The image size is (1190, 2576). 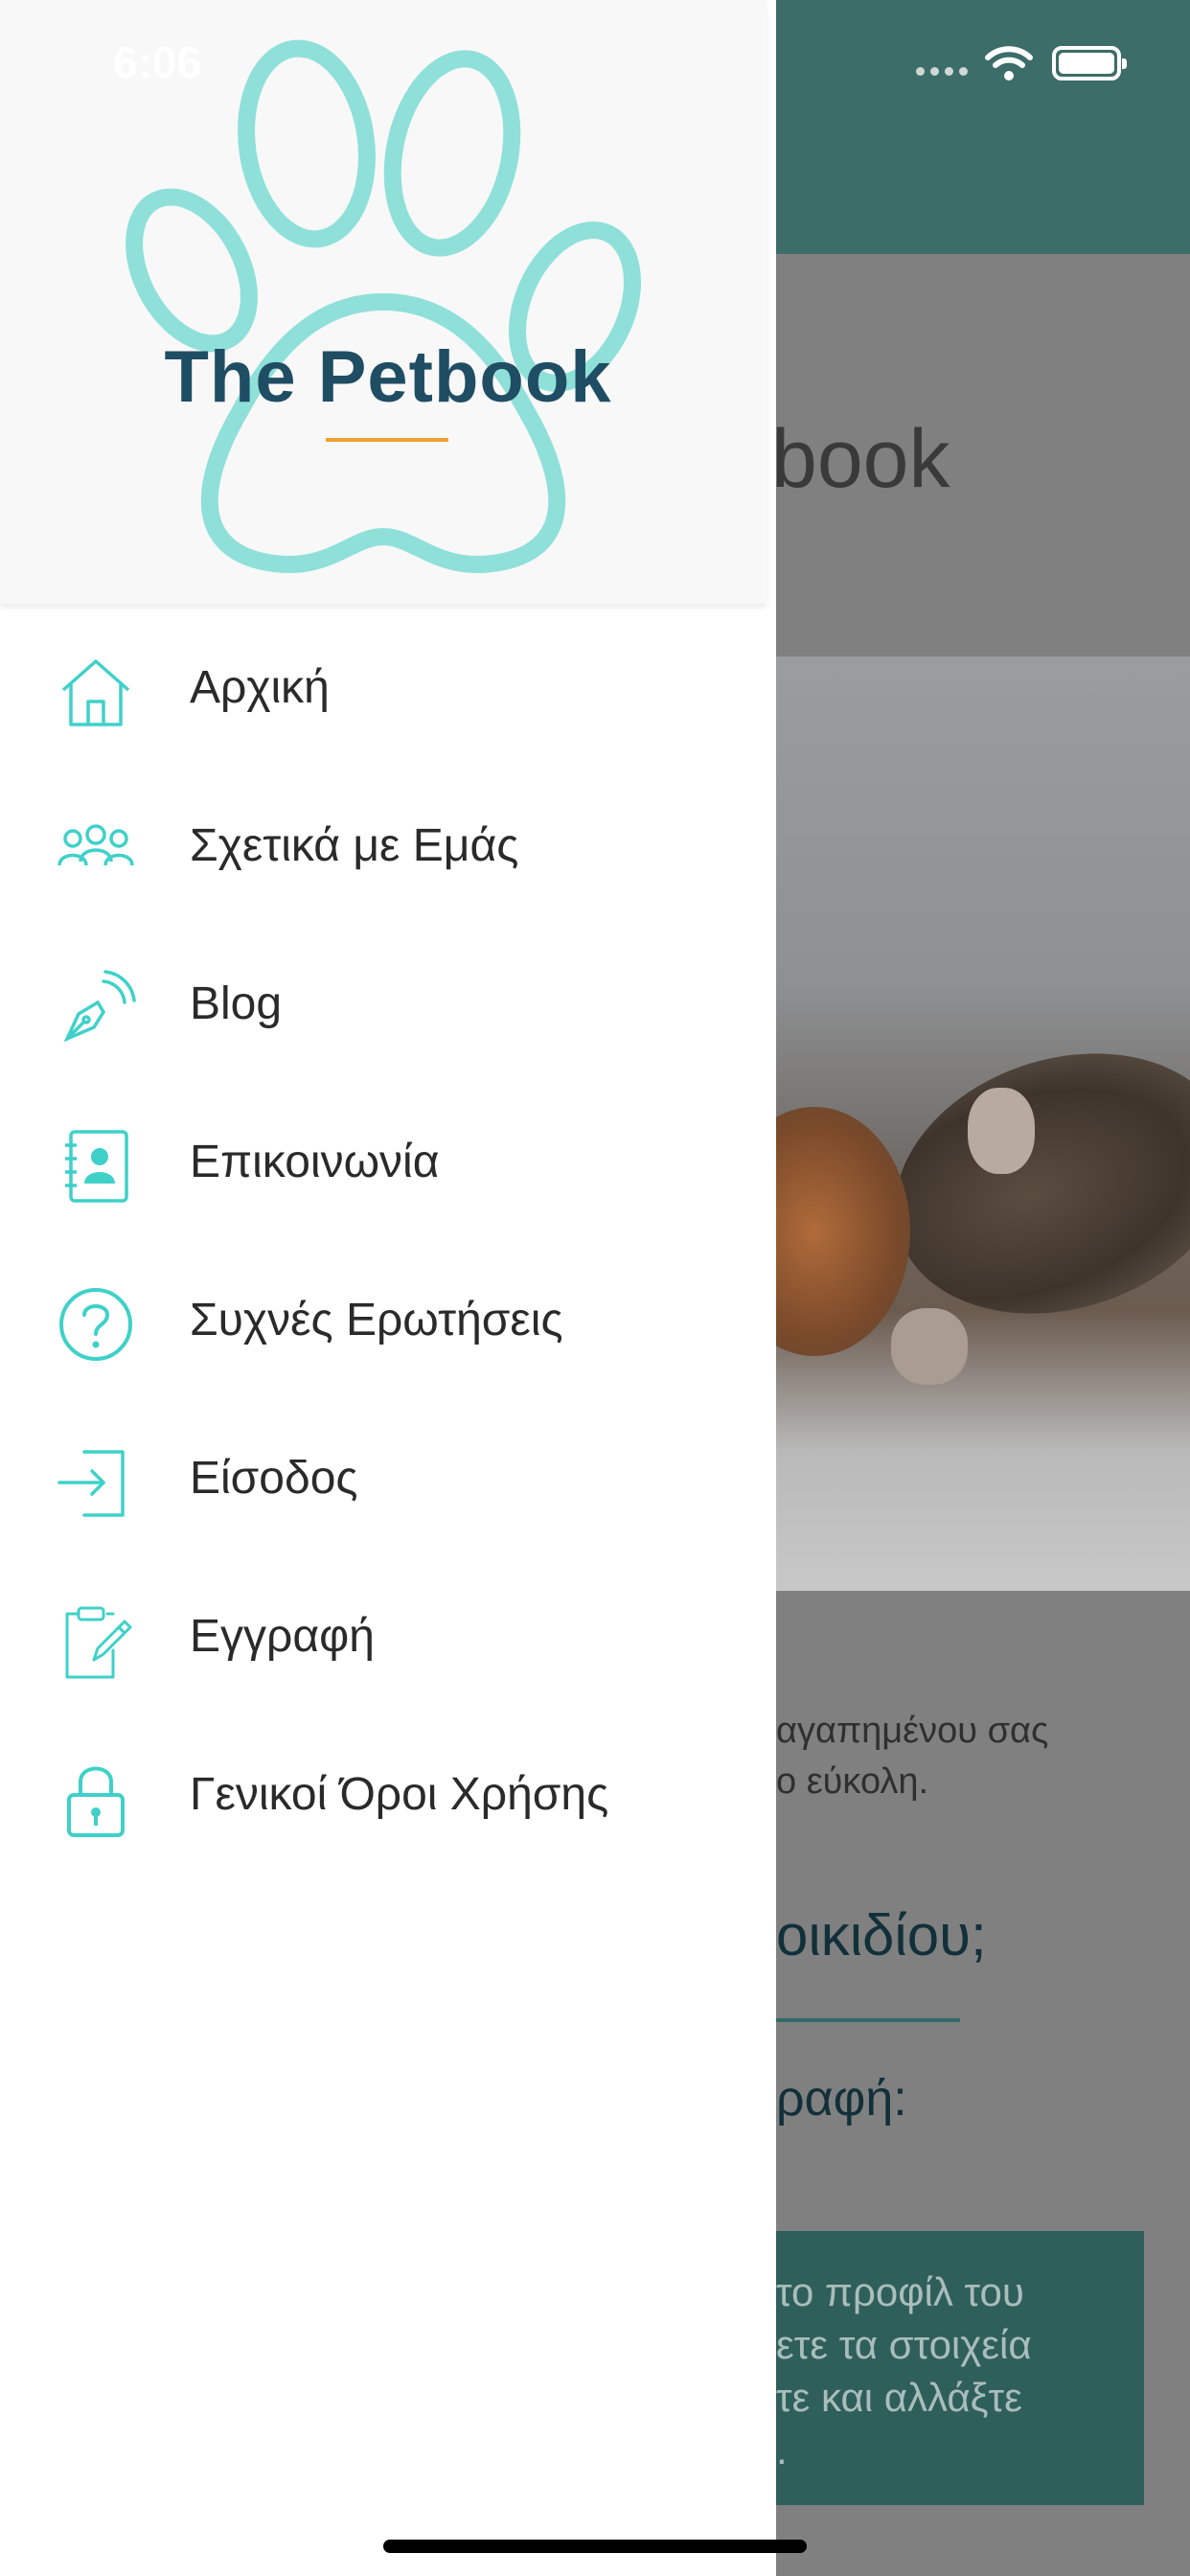 I want to click on info-card-line: ., so click(x=782, y=2449).